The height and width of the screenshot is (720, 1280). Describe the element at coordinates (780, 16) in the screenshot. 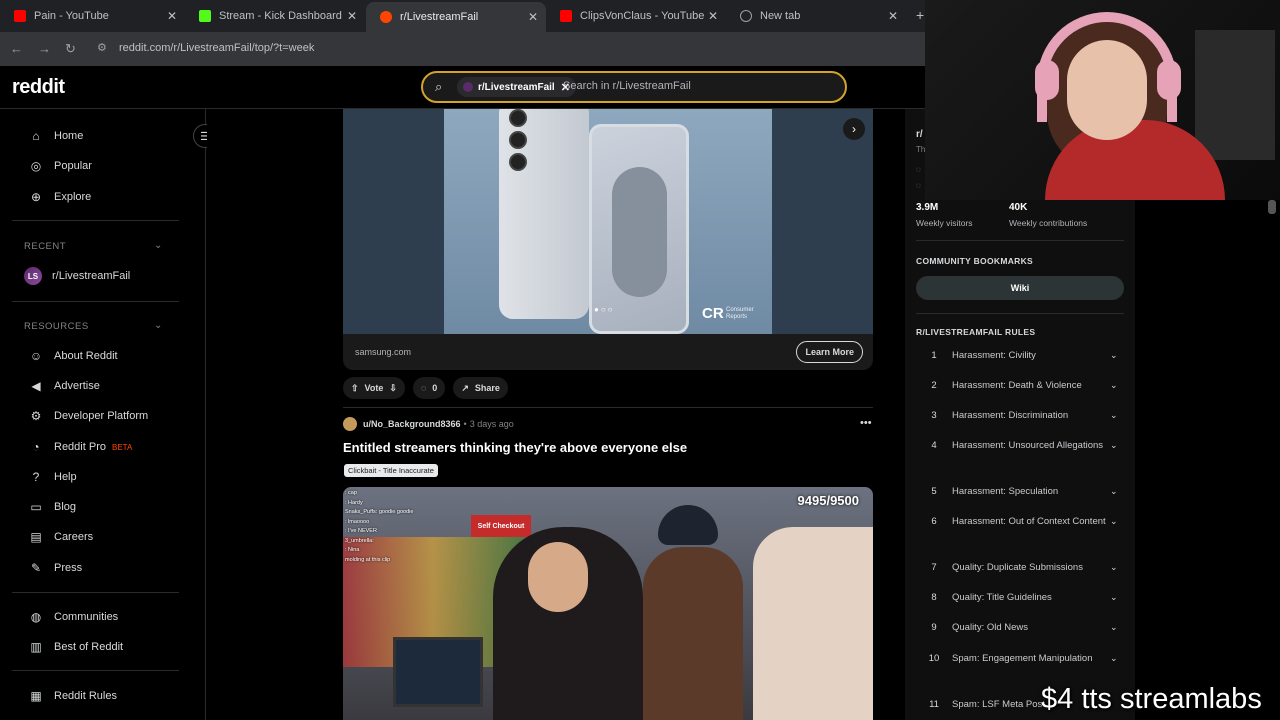

I see `tab-title: New tab` at that location.